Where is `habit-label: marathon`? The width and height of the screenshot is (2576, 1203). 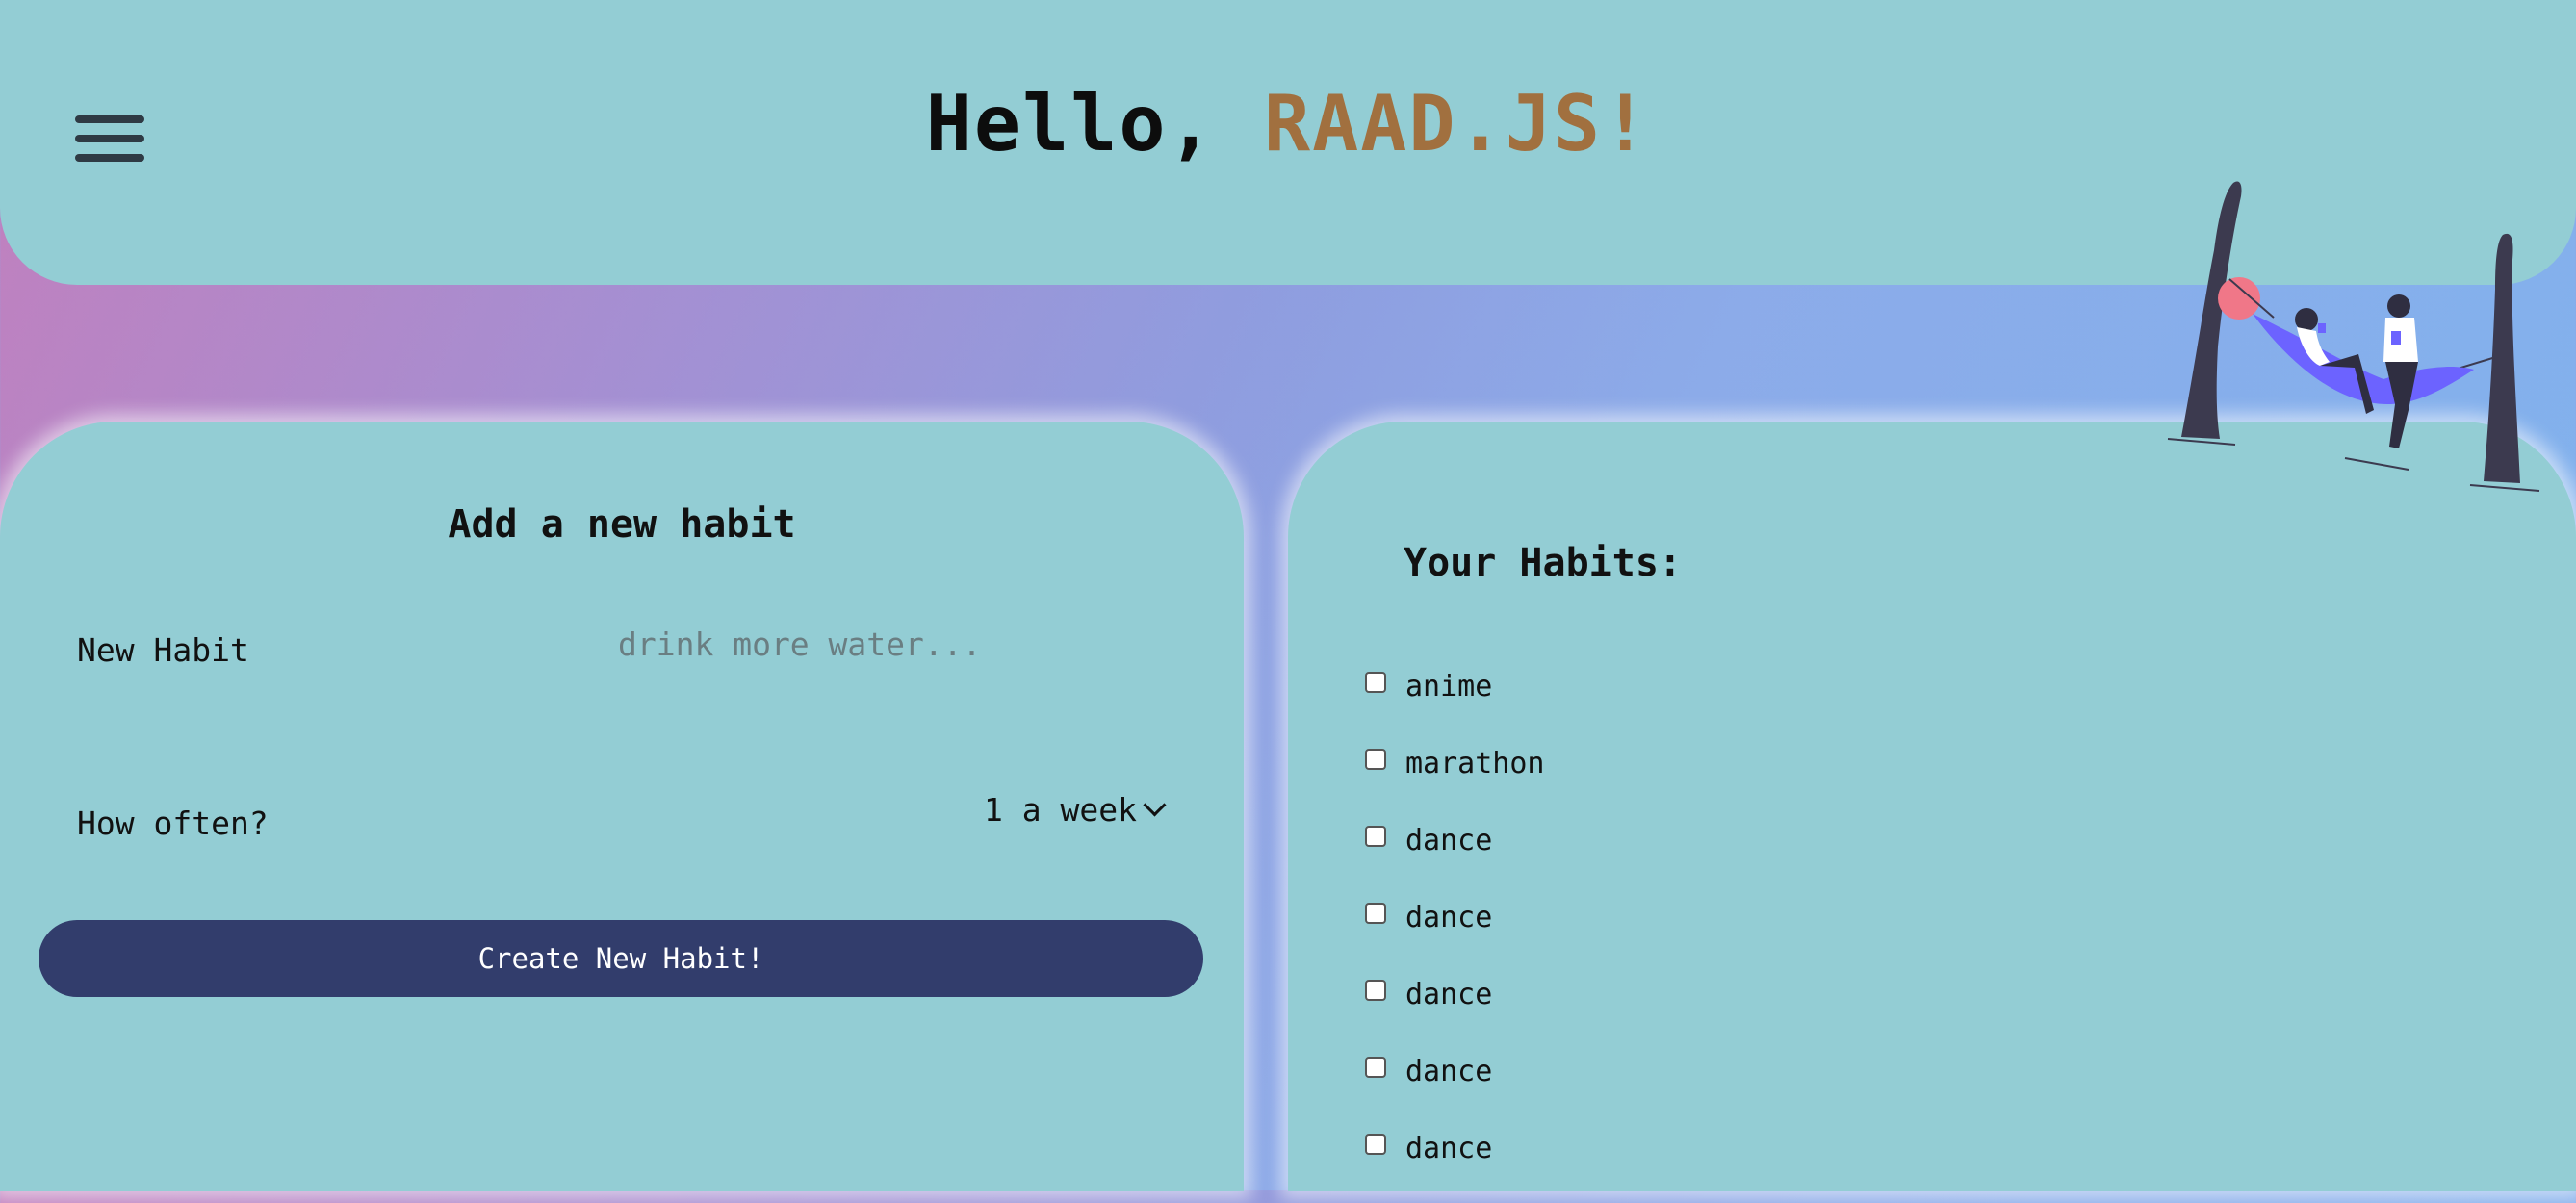
habit-label: marathon is located at coordinates (1475, 764).